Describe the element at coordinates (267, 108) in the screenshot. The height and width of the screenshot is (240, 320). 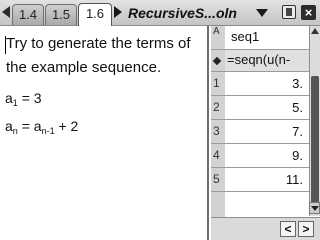
I see `table-cell: 5.` at that location.